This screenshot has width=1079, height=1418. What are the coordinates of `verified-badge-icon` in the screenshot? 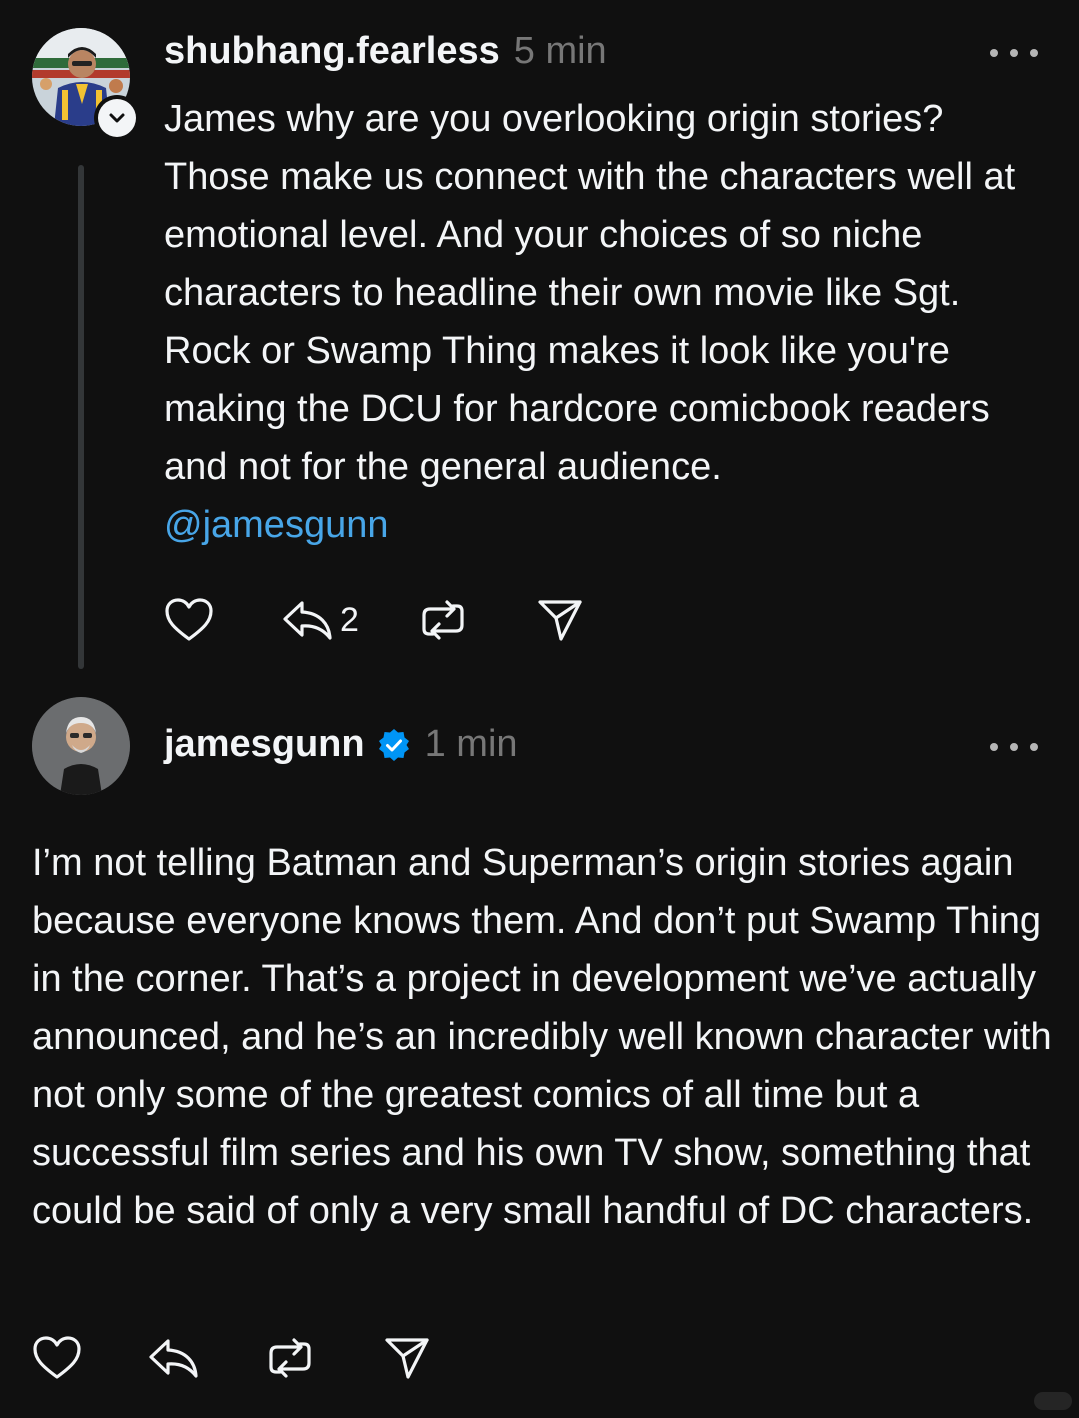 It's located at (393, 744).